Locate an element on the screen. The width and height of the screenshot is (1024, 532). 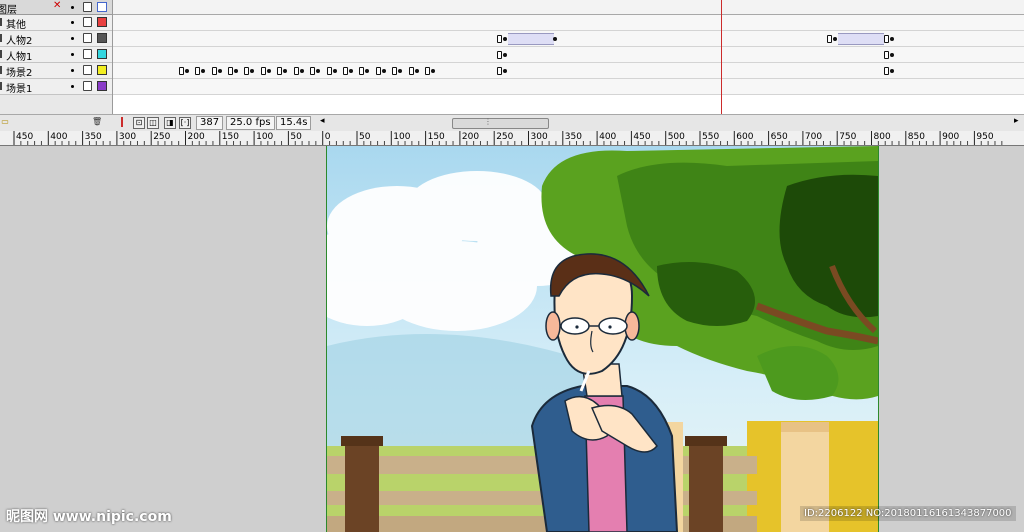
scroll-left-icon: ◂ is located at coordinates (322, 121).